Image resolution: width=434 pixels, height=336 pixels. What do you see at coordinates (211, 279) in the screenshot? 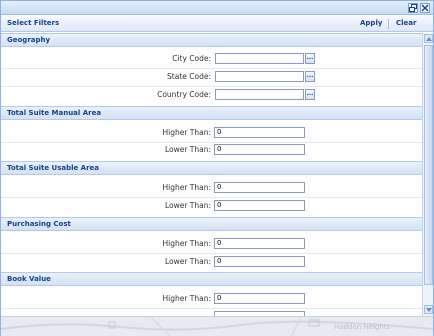
I see `section-header-book-value: Book Value` at bounding box center [211, 279].